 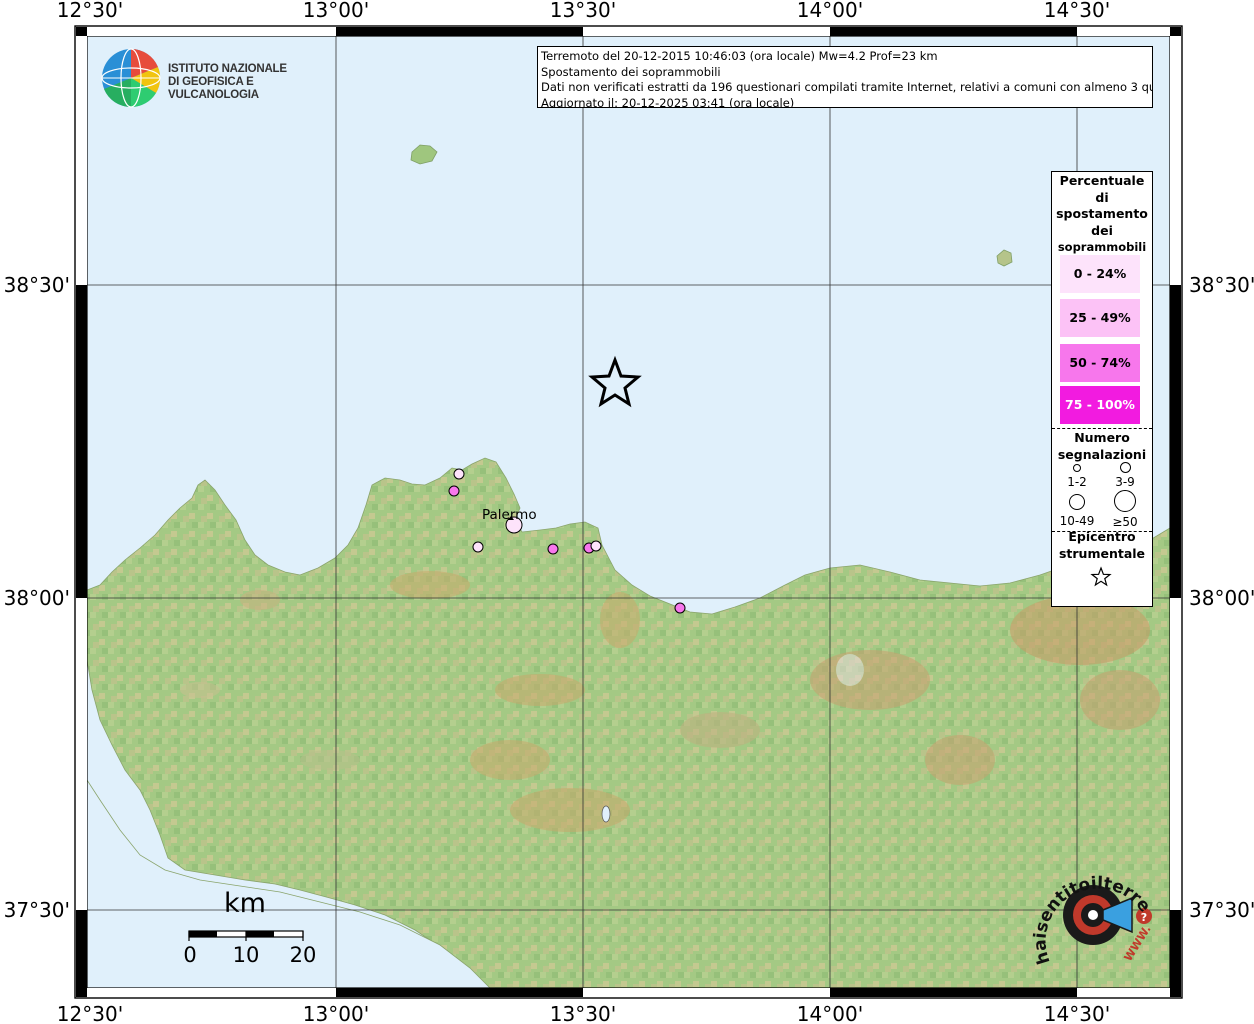 I want to click on palermo-label: Palermo, so click(x=509, y=515).